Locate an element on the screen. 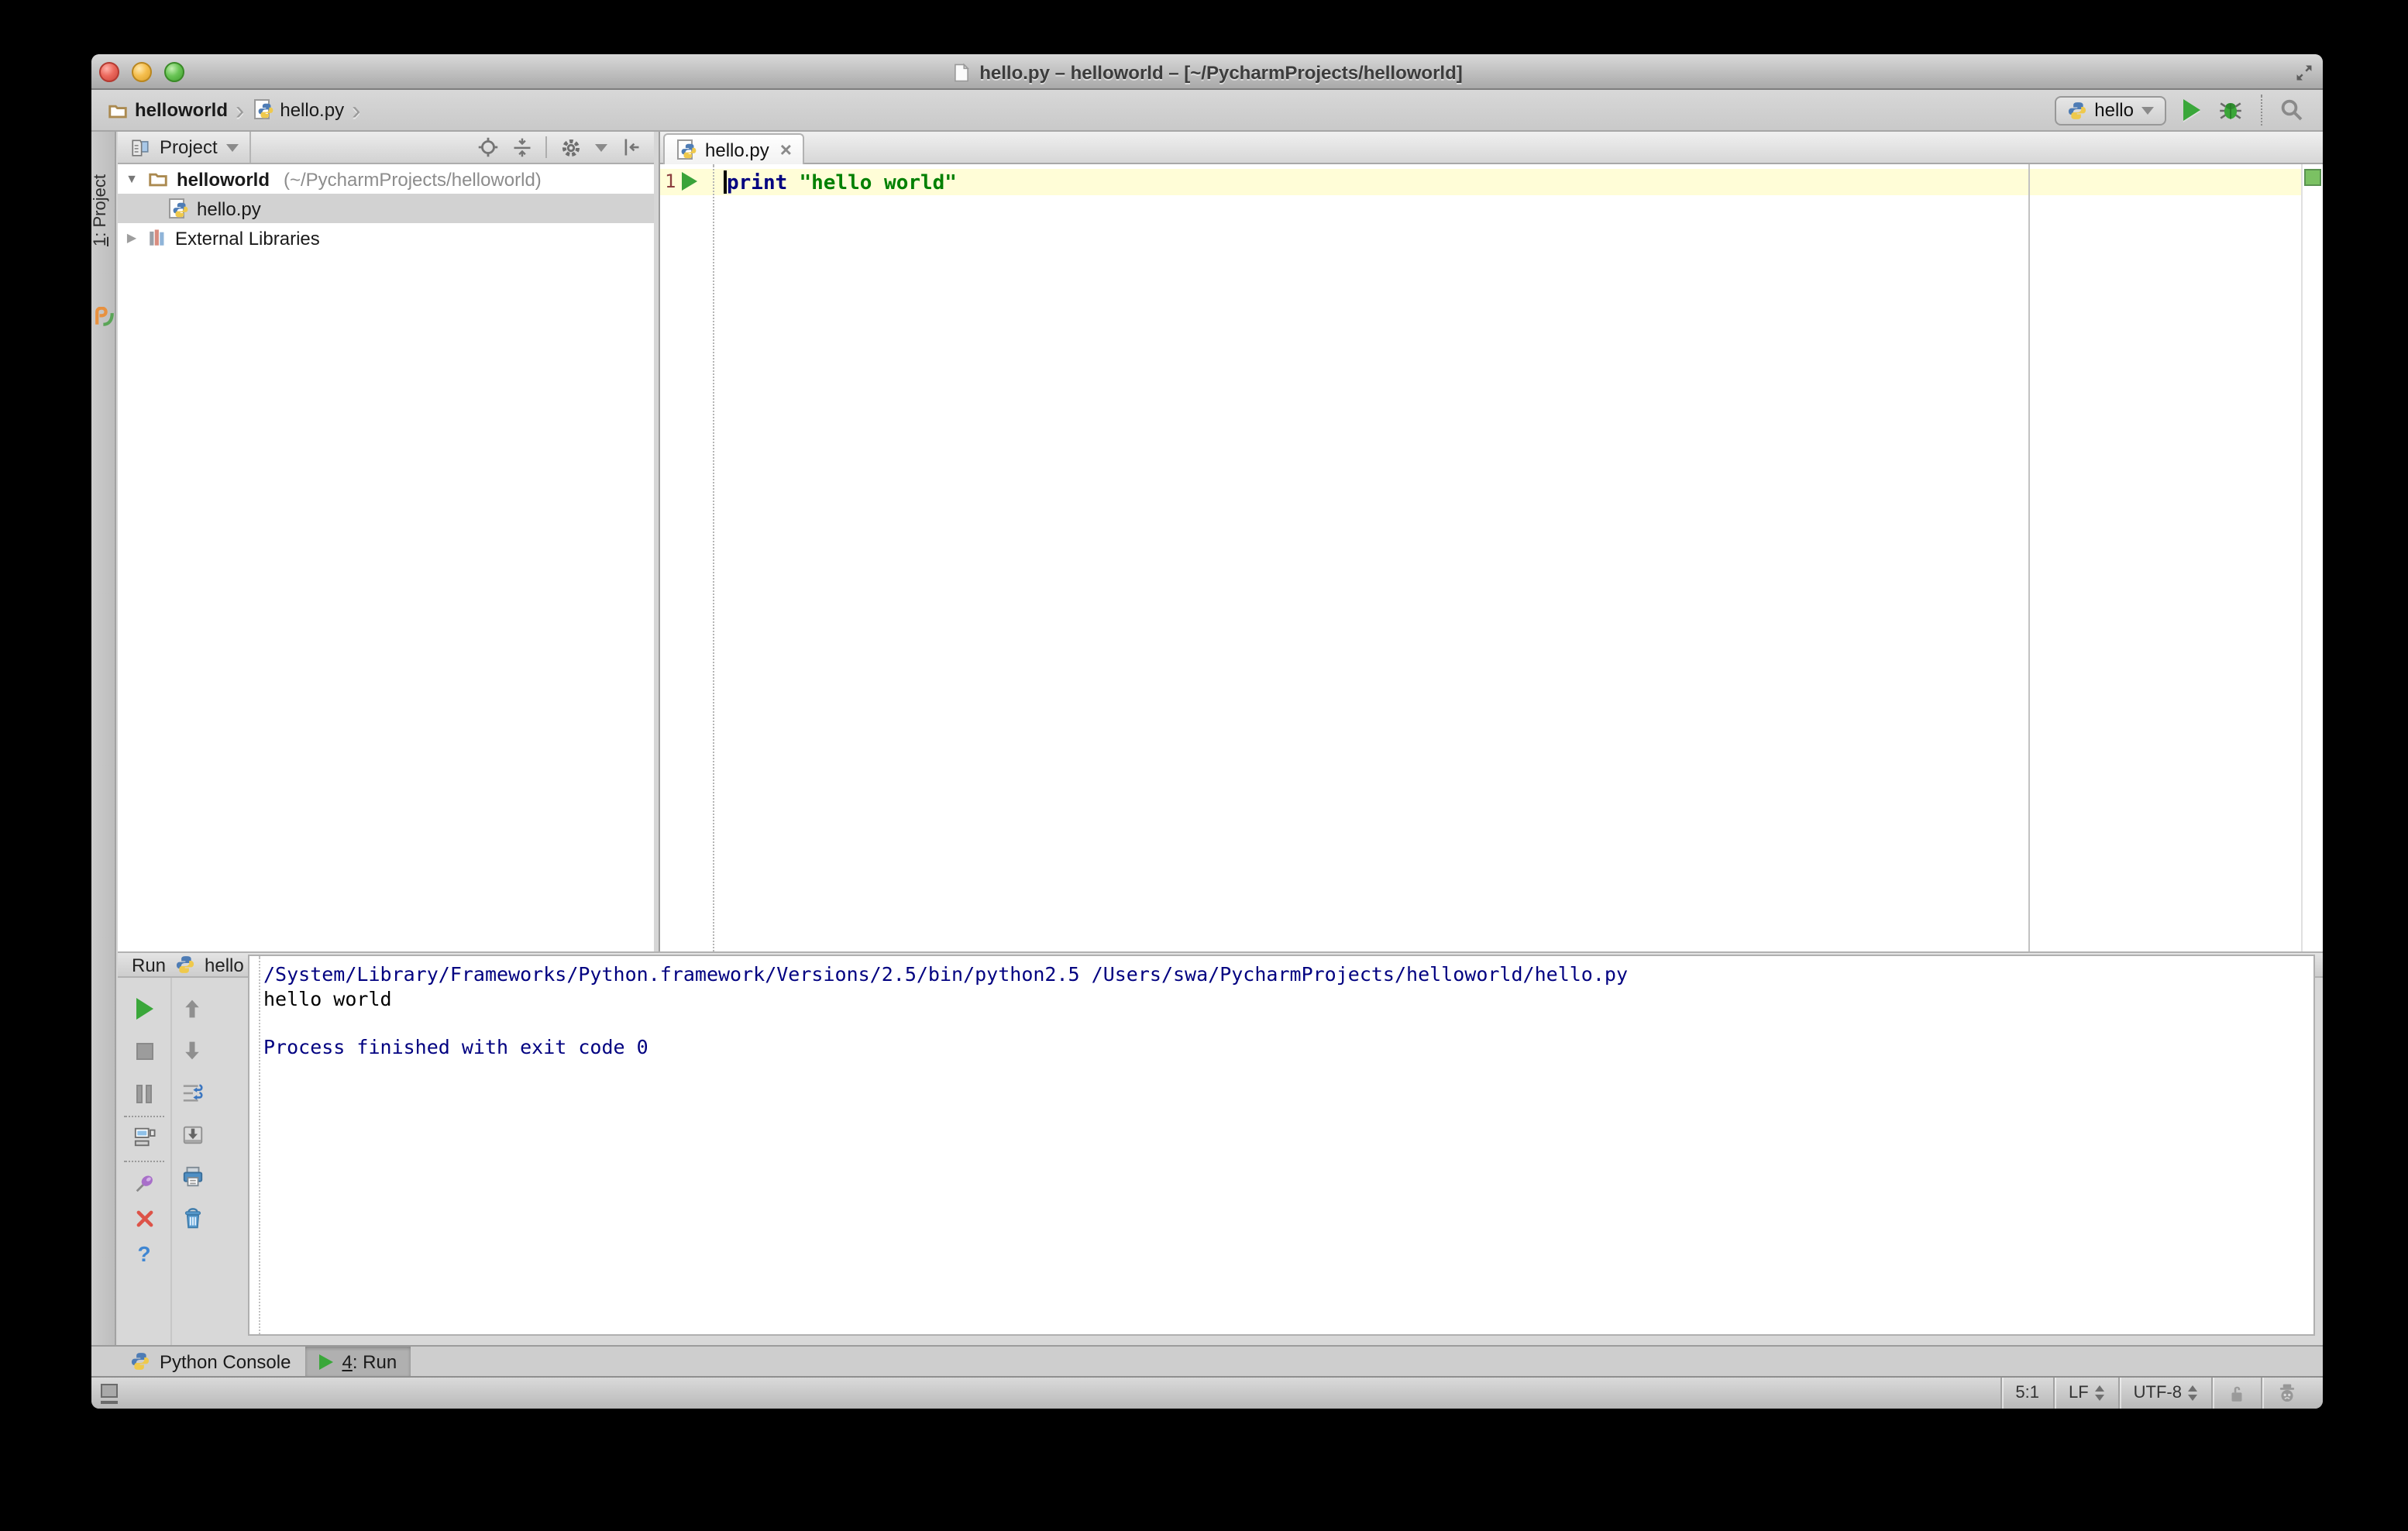  collapsed-arrow-icon: ▶ is located at coordinates (131, 238).